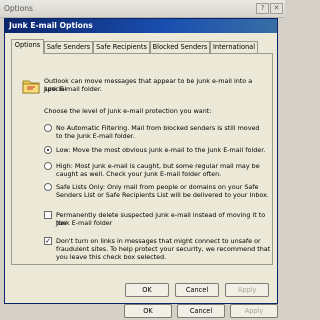  What do you see at coordinates (95, 136) in the screenshot?
I see `radio-no-filtering-label-line2: to the Junk E-mail folder.` at bounding box center [95, 136].